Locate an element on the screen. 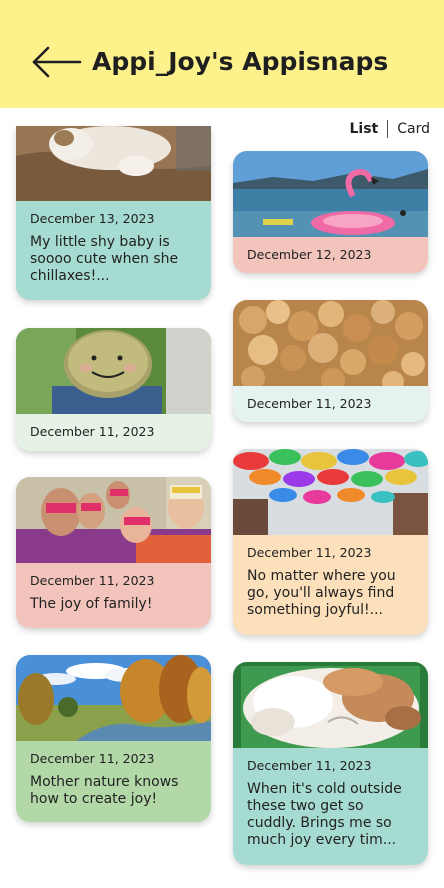 This screenshot has height=888, width=444. post-card-body: December 11, 2023 The joy of family! is located at coordinates (113, 588).